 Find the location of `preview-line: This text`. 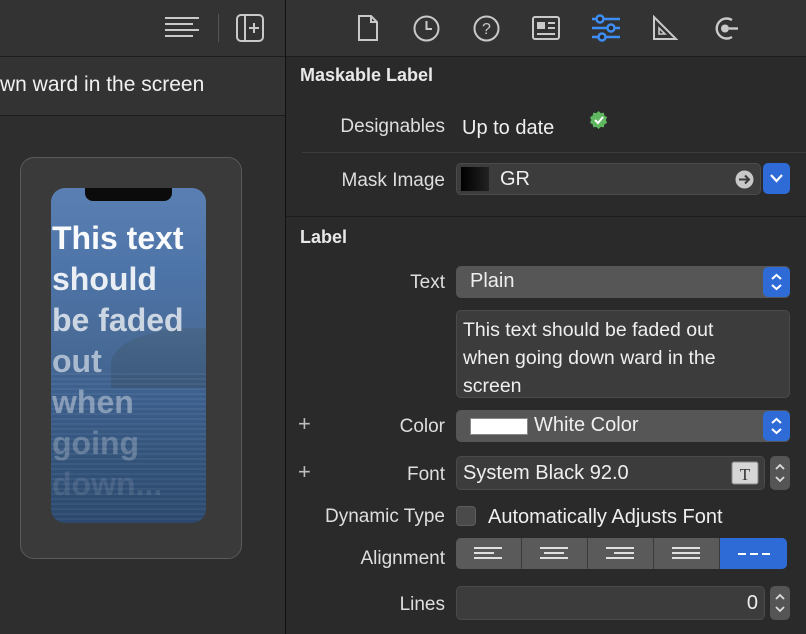

preview-line: This text is located at coordinates (118, 238).